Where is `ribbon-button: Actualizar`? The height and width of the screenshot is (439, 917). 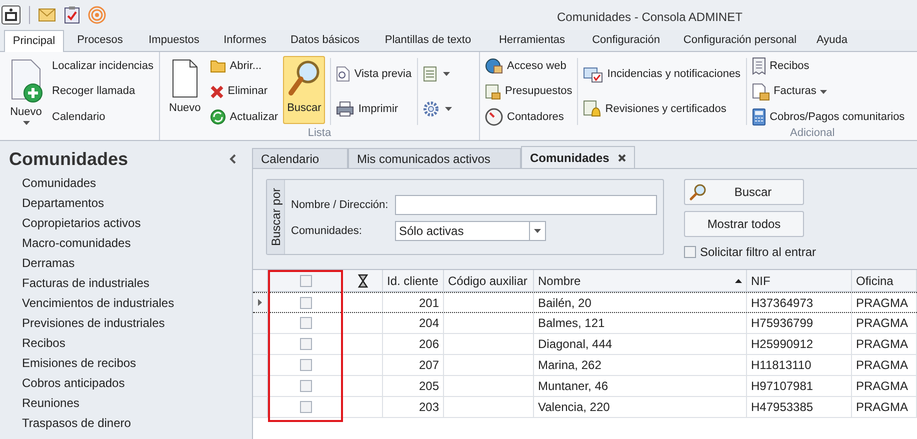 ribbon-button: Actualizar is located at coordinates (244, 117).